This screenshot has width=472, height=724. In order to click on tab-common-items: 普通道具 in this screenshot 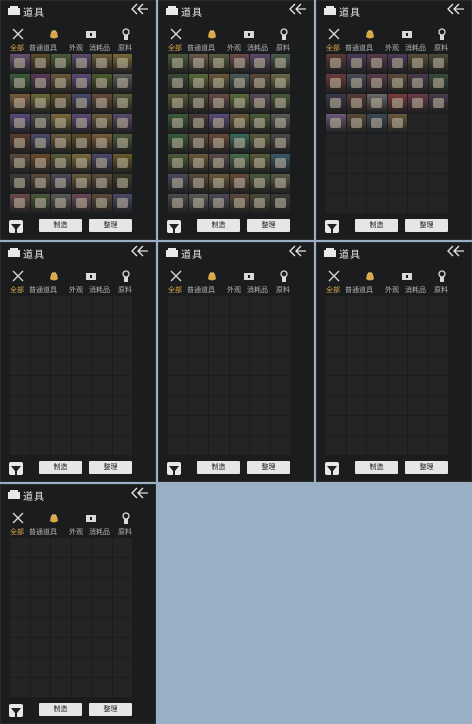, I will do `click(201, 290)`.